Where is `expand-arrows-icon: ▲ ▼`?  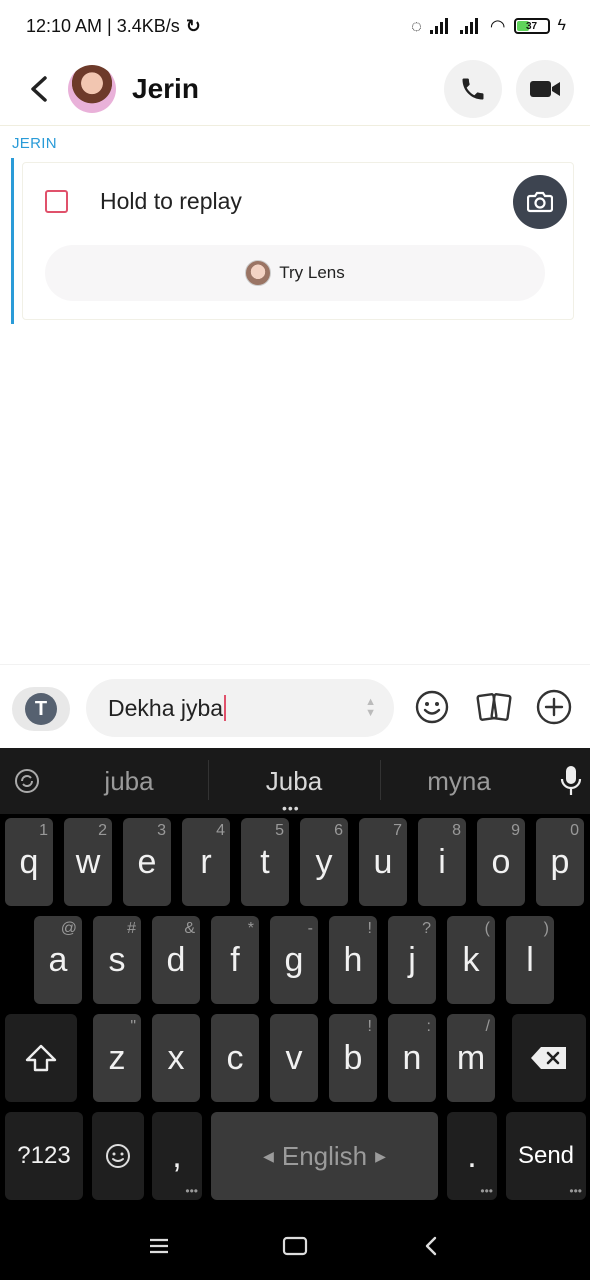 expand-arrows-icon: ▲ ▼ is located at coordinates (370, 708).